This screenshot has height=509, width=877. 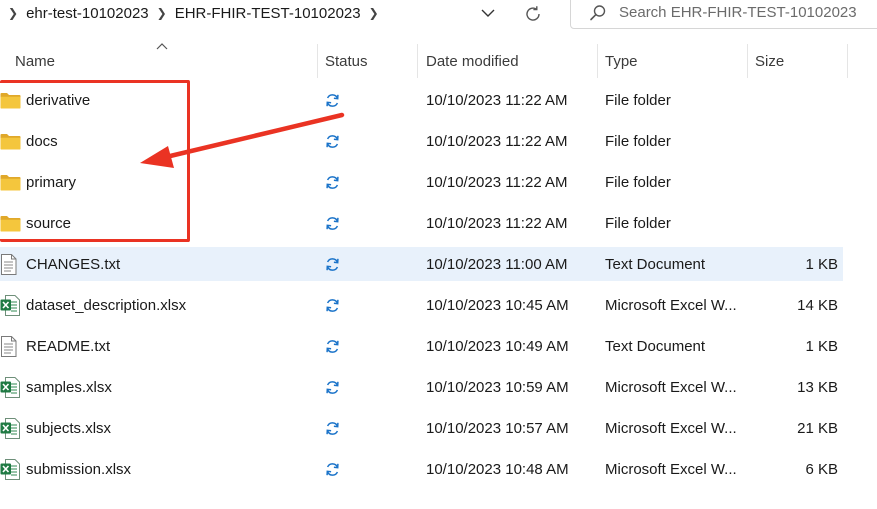 I want to click on chevron-down-icon, so click(x=488, y=13).